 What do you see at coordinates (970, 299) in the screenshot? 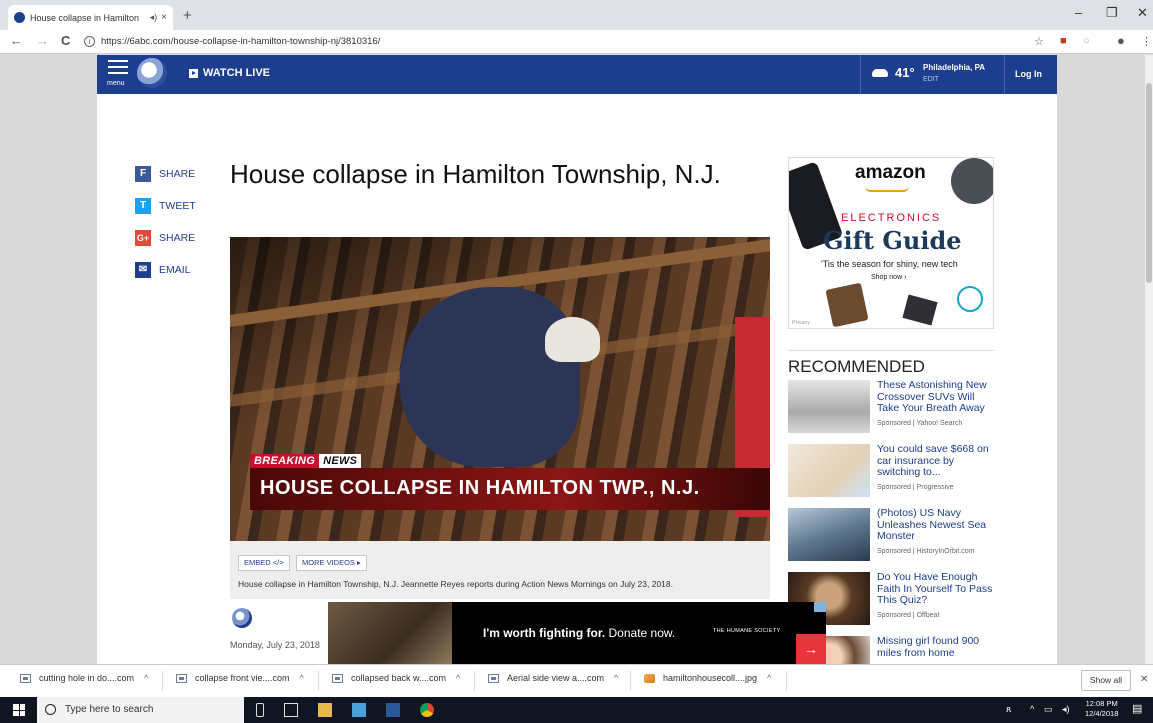
I see `ad-earbuds-image` at bounding box center [970, 299].